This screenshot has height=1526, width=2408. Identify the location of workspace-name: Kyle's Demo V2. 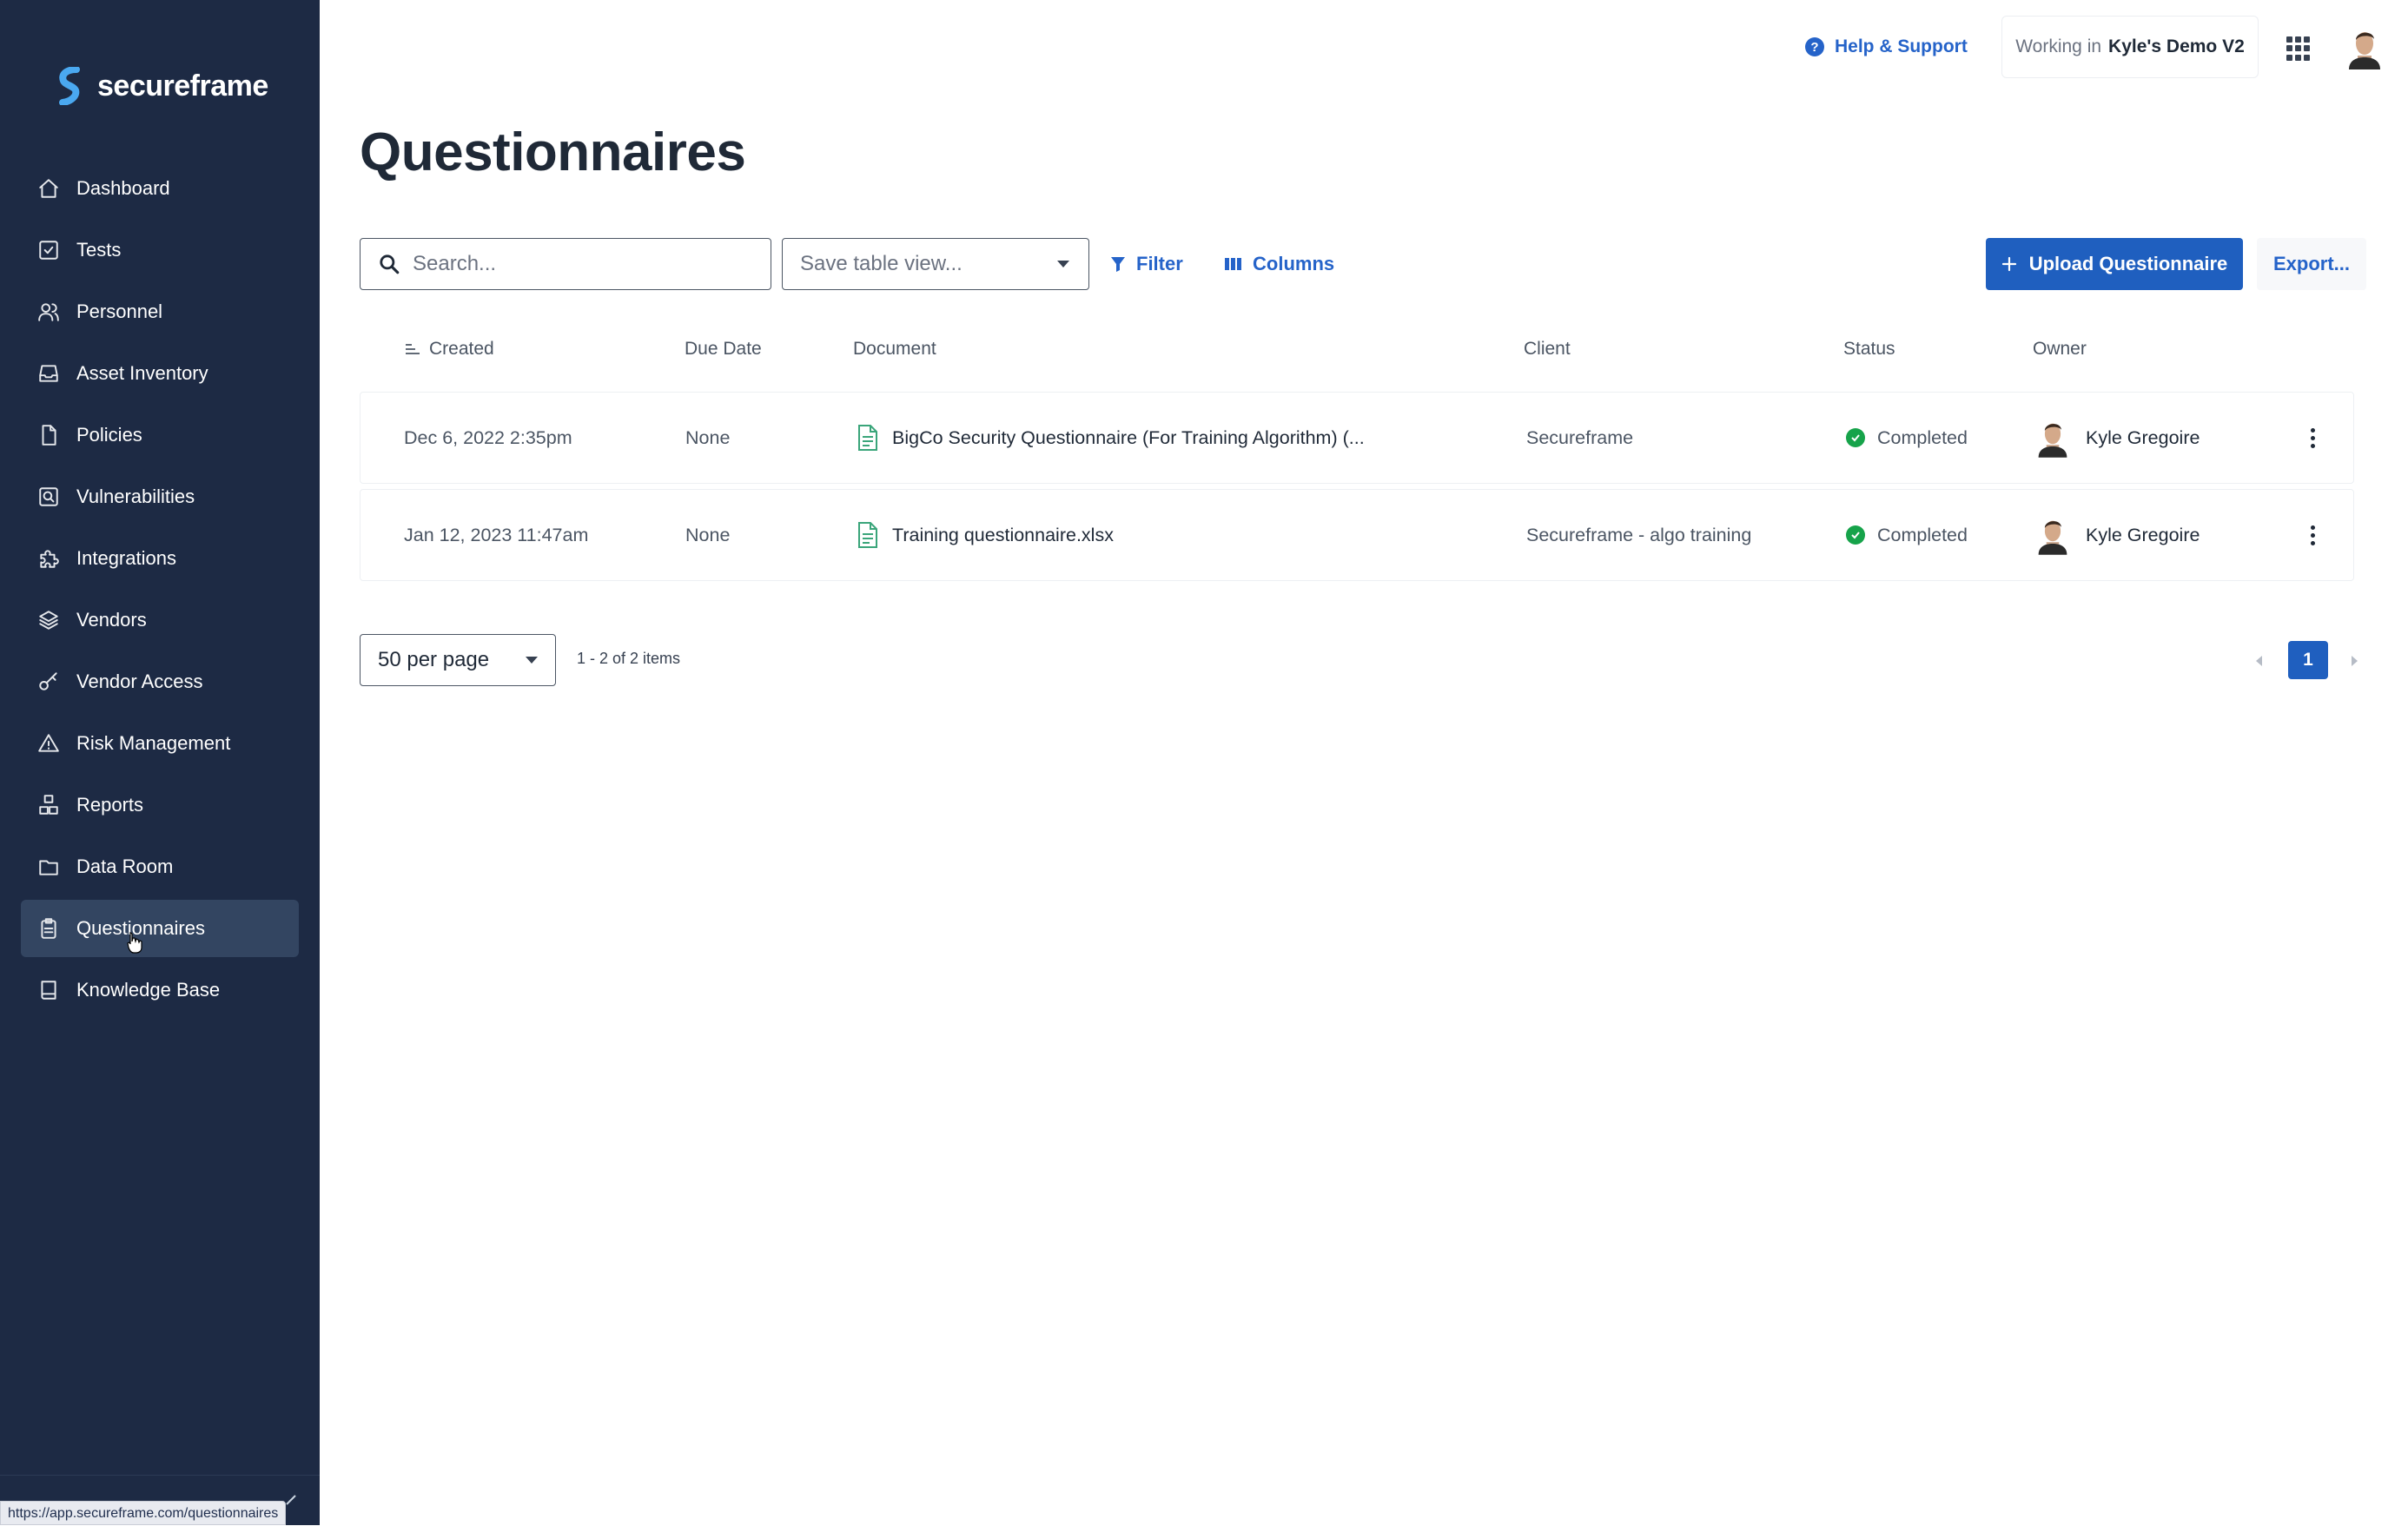
(2177, 46).